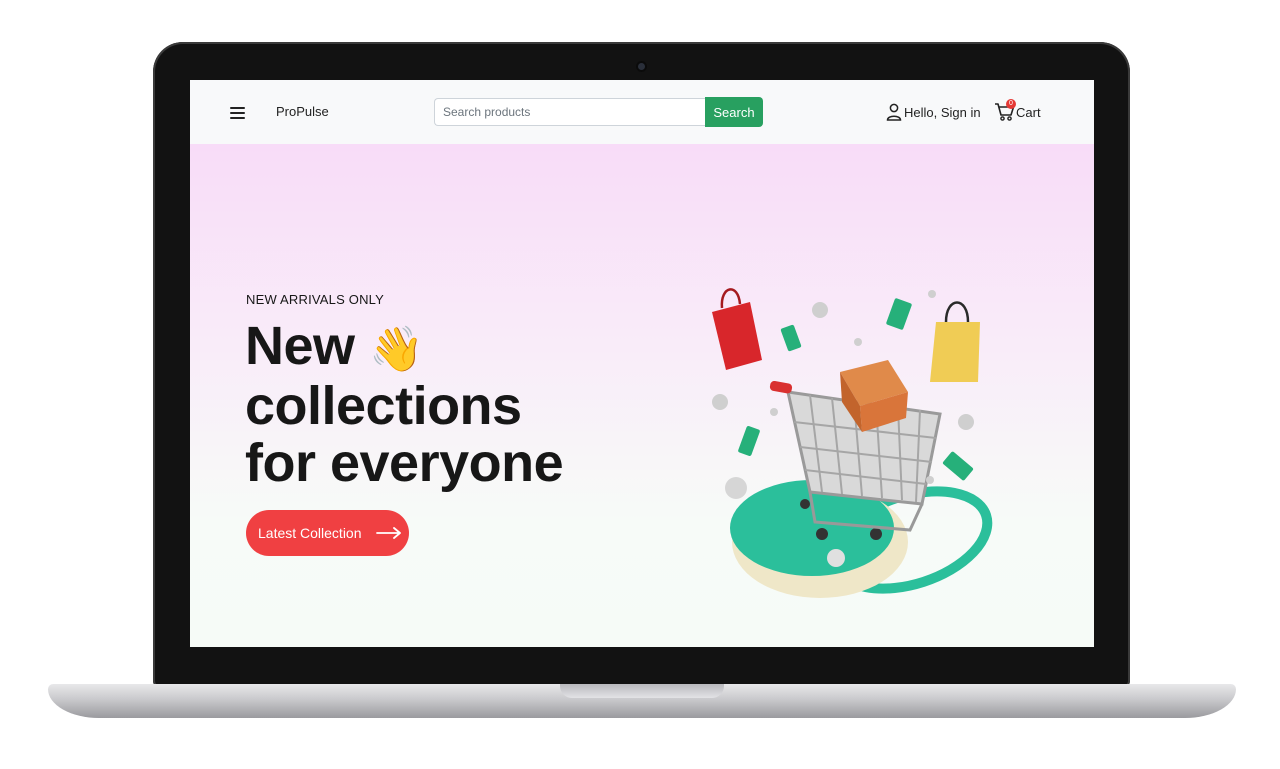  I want to click on laptop-notch, so click(642, 691).